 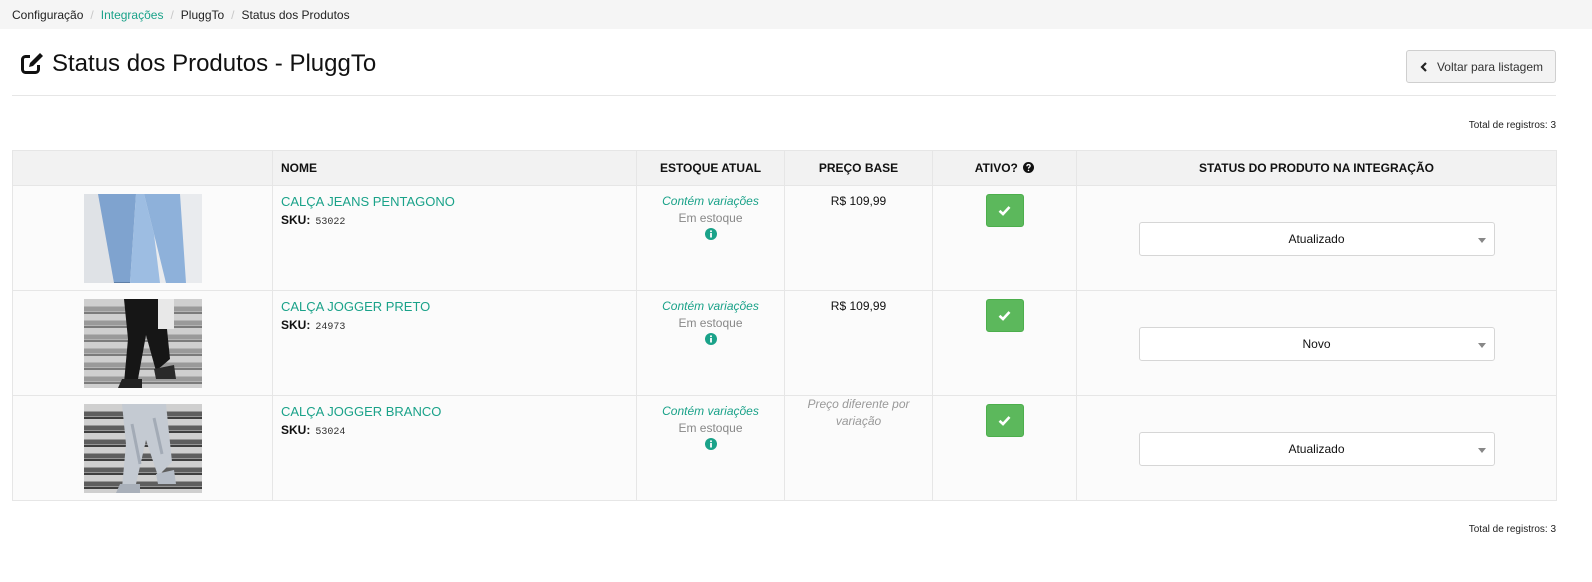 What do you see at coordinates (454, 325) in the screenshot?
I see `product-sku: SKU: 24973` at bounding box center [454, 325].